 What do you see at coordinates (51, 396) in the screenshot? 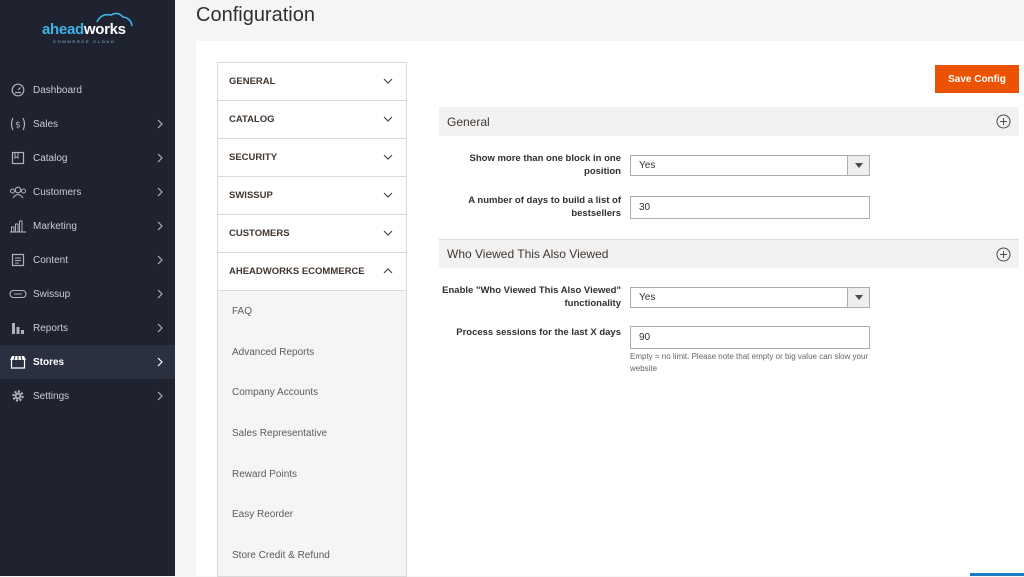
I see `menu-label-settings: Settings` at bounding box center [51, 396].